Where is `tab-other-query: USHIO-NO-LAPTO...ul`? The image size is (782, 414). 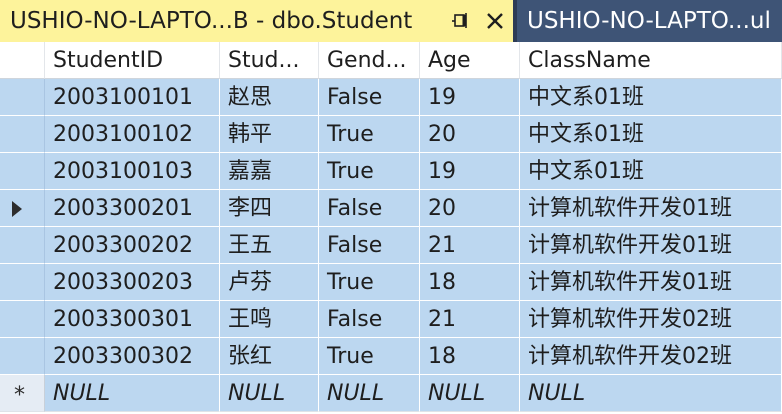
tab-other-query: USHIO-NO-LAPTO...ul is located at coordinates (649, 21).